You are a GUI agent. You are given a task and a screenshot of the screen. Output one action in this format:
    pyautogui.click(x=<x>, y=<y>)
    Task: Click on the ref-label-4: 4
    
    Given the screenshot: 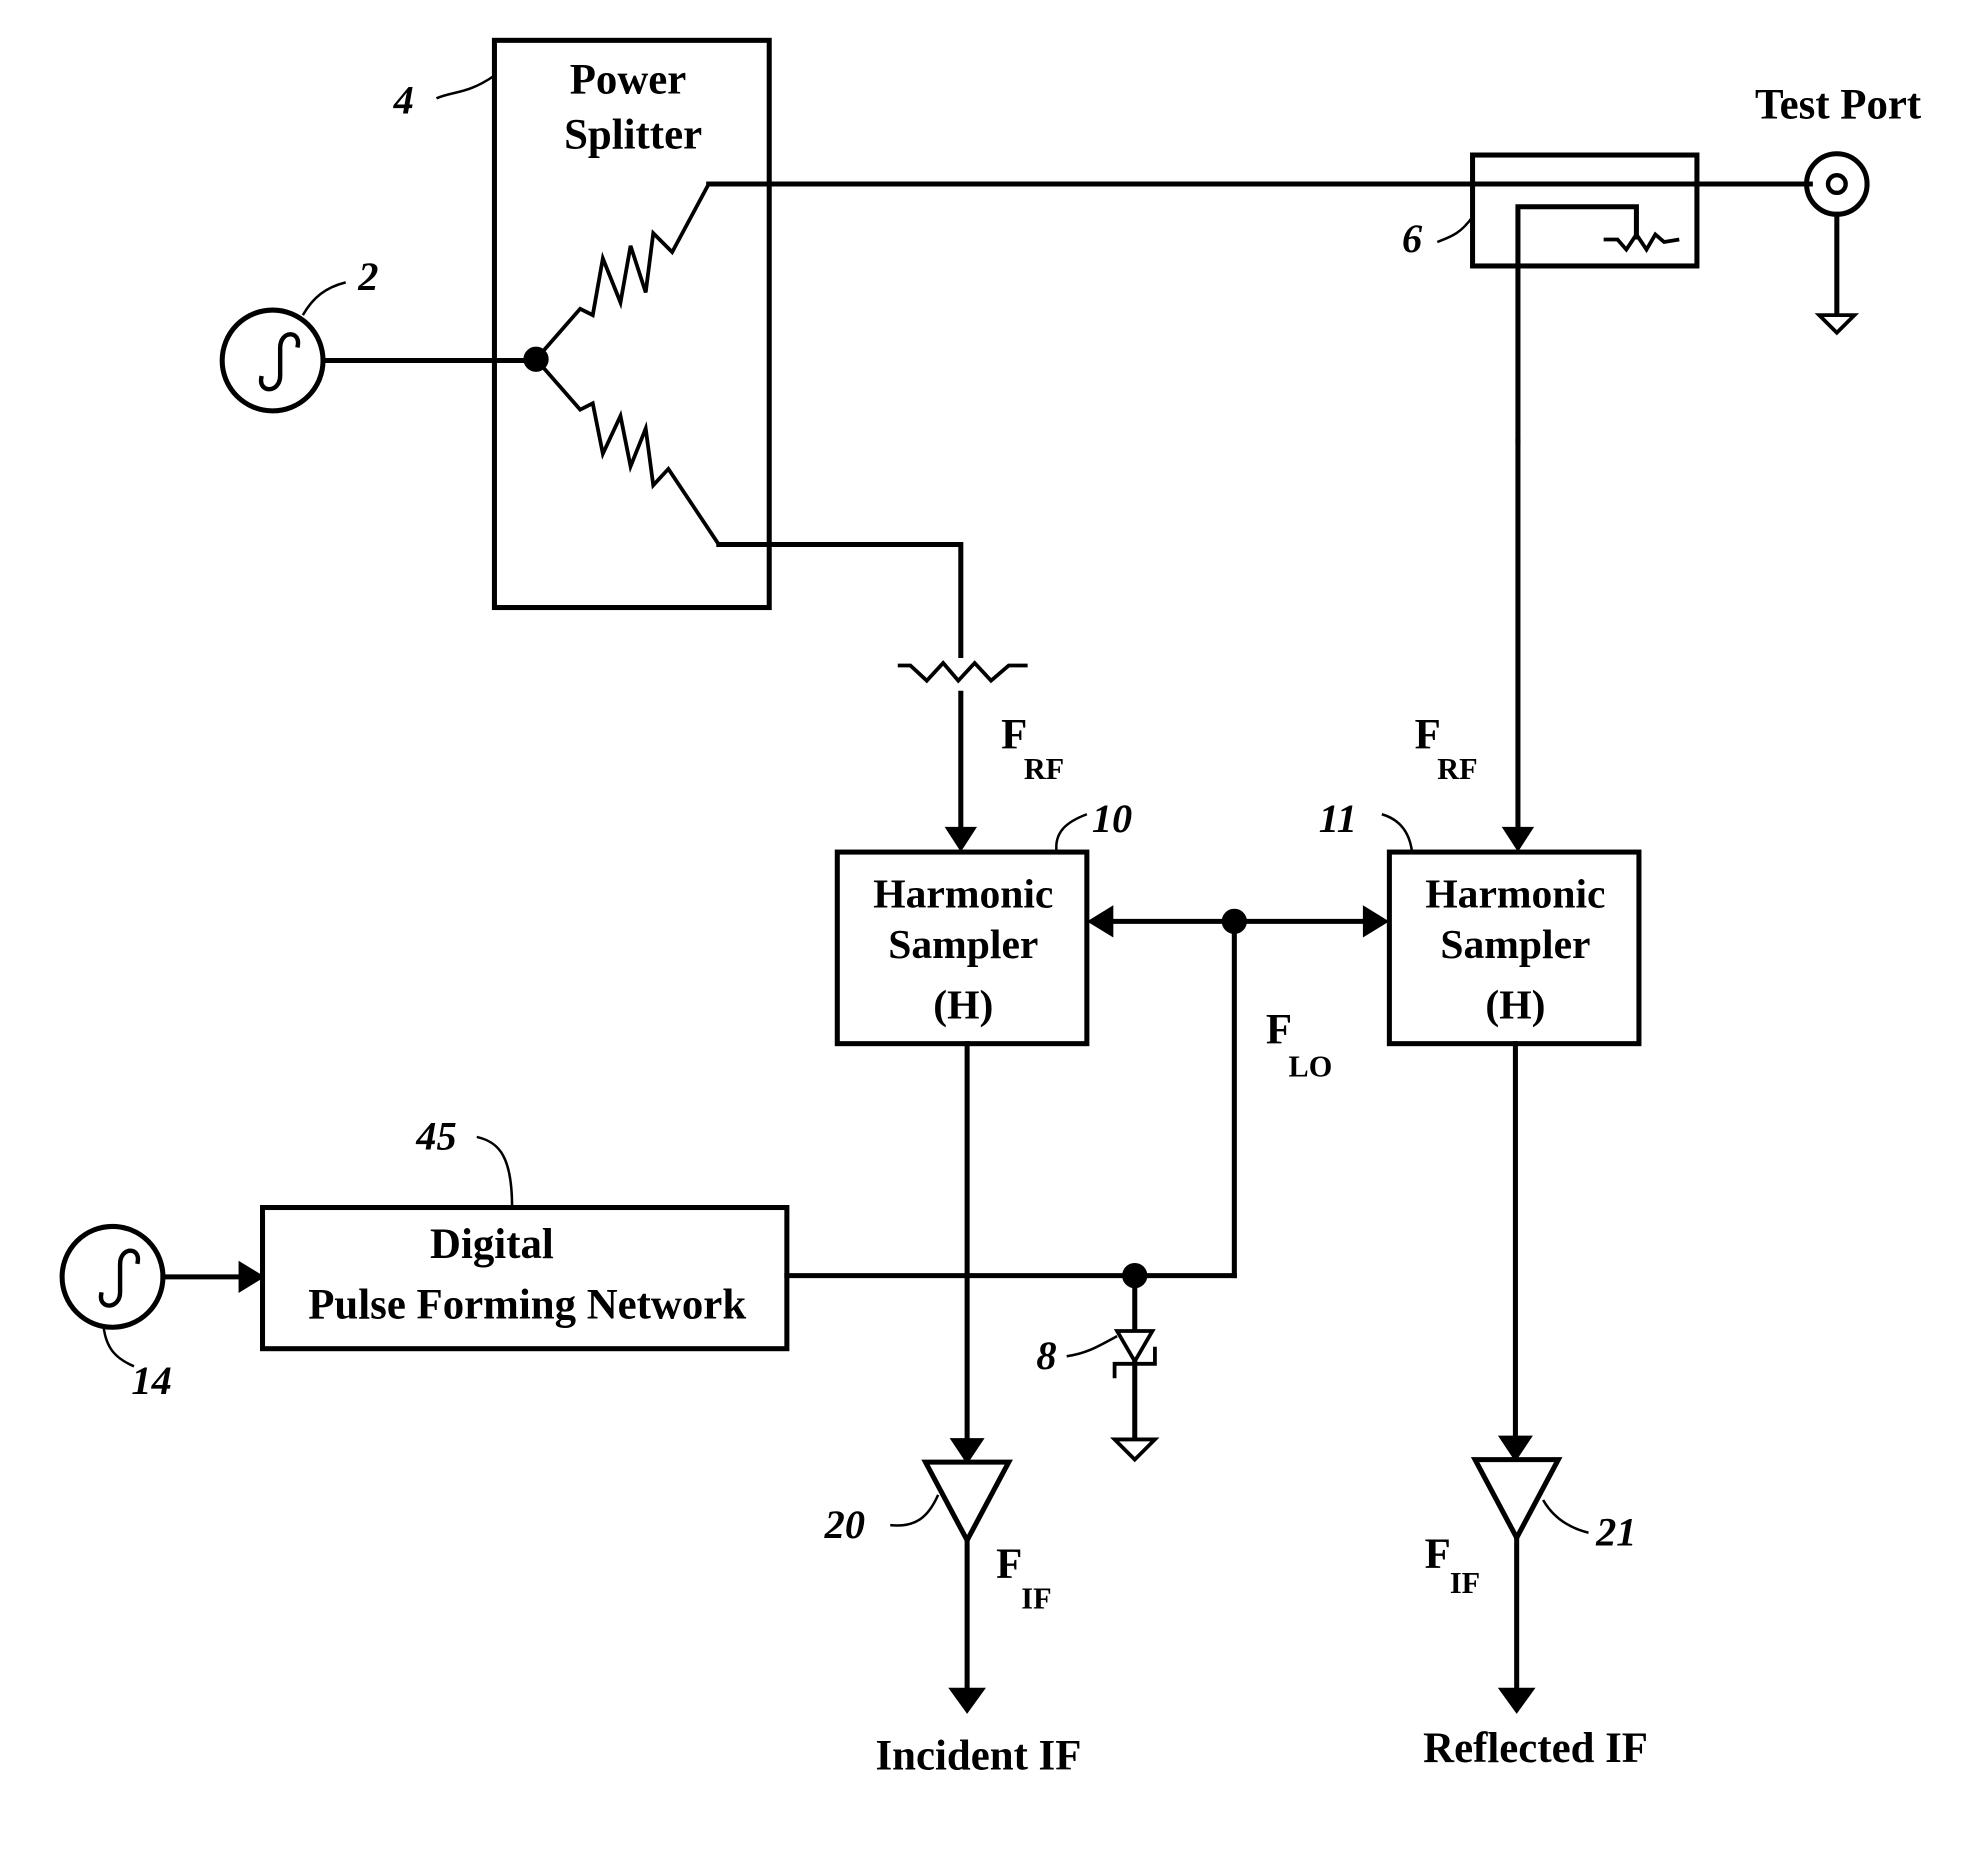 What is the action you would take?
    pyautogui.click(x=403, y=99)
    